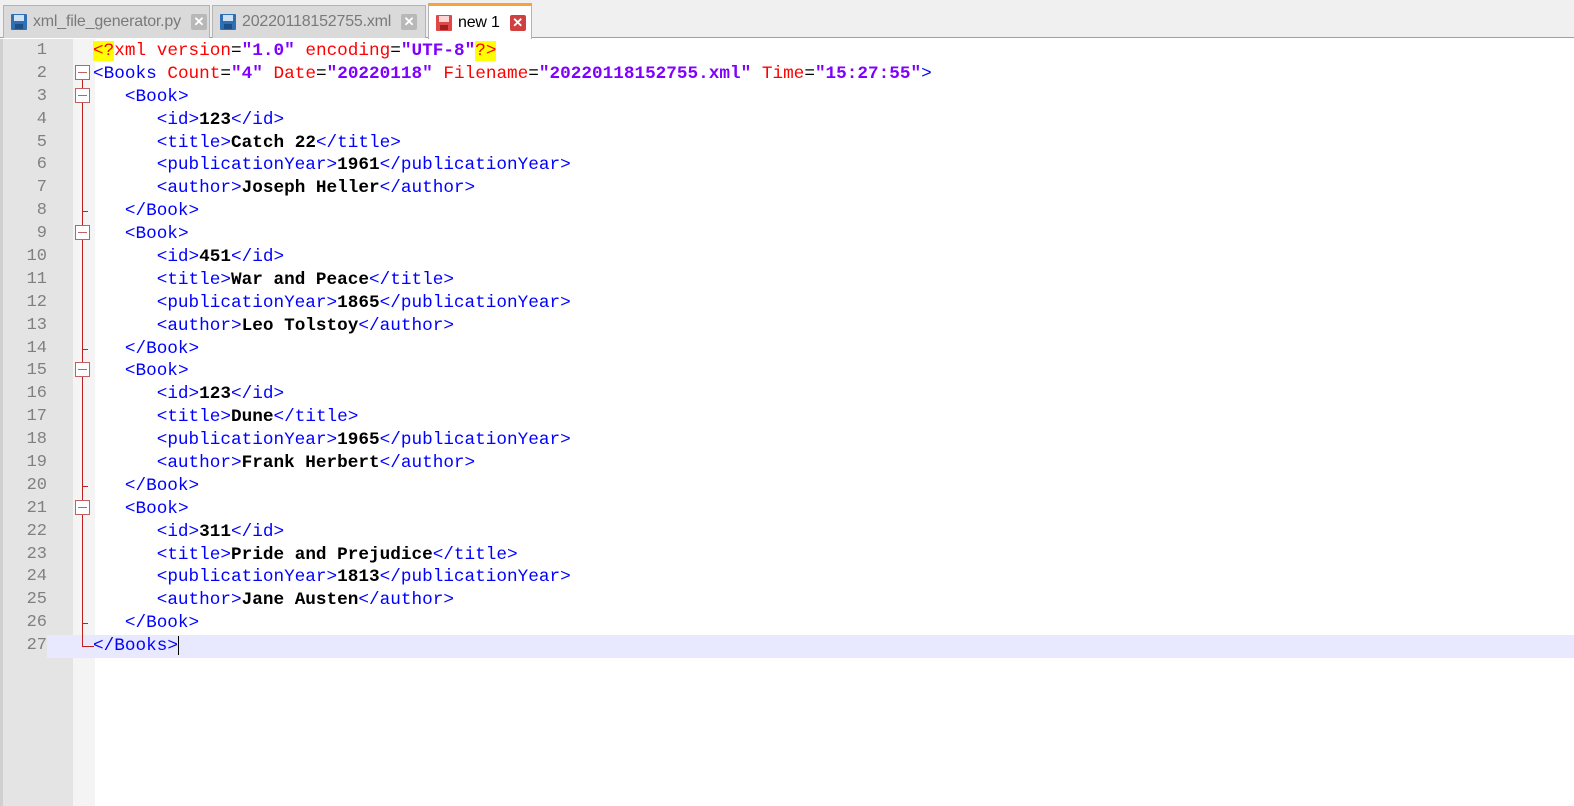 The width and height of the screenshot is (1574, 806). What do you see at coordinates (788, 647) in the screenshot?
I see `code-line-current: 27 </Books>` at bounding box center [788, 647].